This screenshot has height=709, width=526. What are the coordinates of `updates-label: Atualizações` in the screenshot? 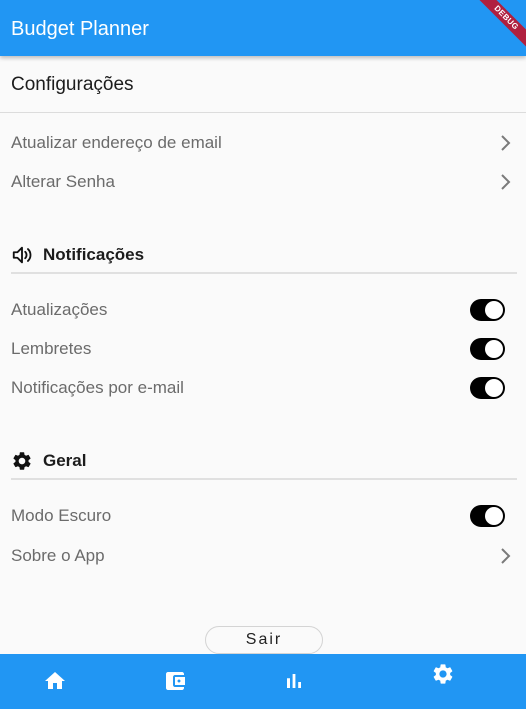 It's located at (59, 309).